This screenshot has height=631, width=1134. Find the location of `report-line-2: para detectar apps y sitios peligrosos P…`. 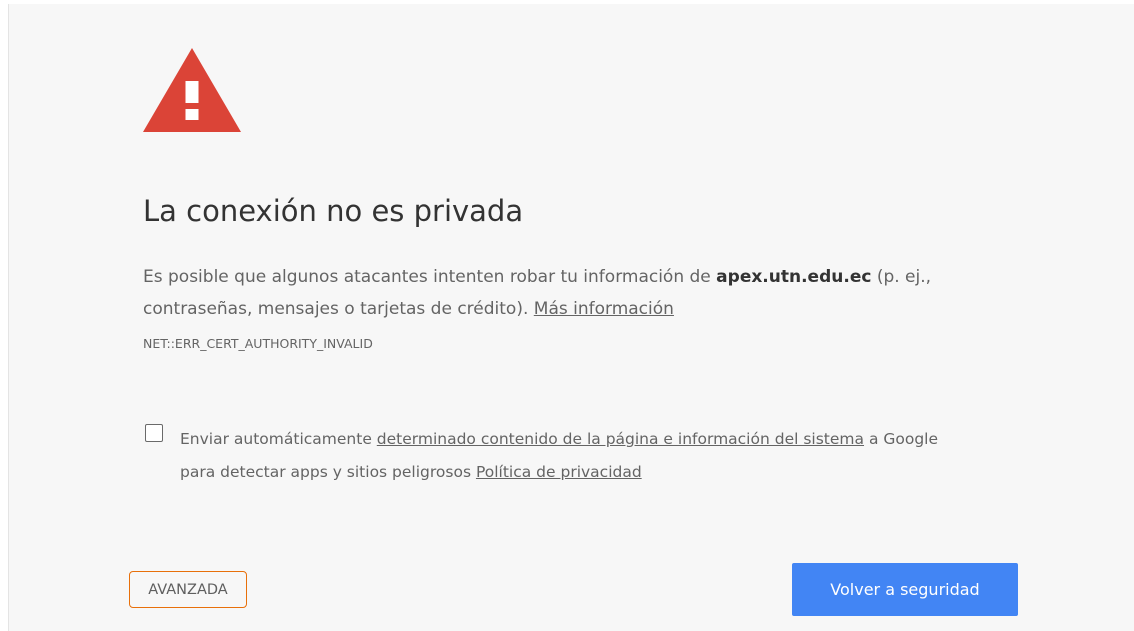

report-line-2: para detectar apps y sitios peligrosos P… is located at coordinates (610, 472).